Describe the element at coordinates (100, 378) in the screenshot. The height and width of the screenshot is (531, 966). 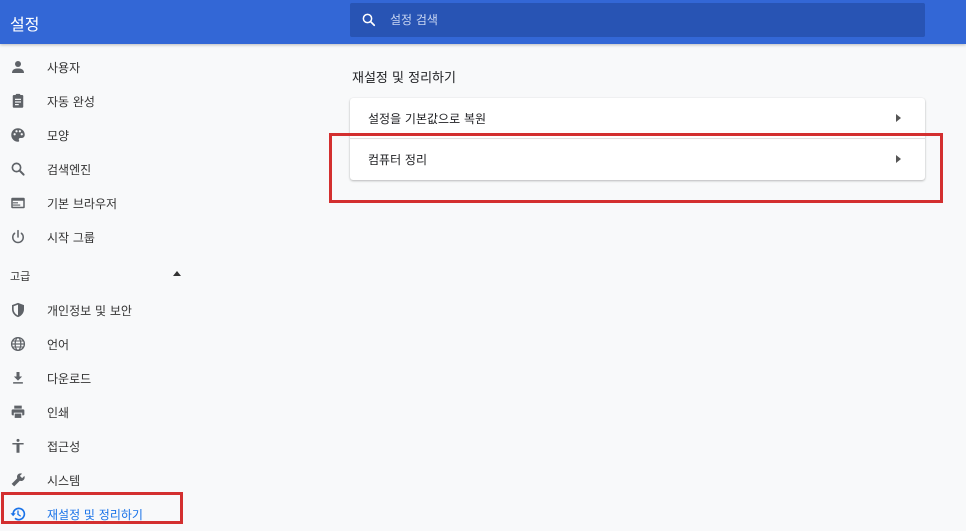
I see `sidebar-item-downloads: 다운로드` at that location.